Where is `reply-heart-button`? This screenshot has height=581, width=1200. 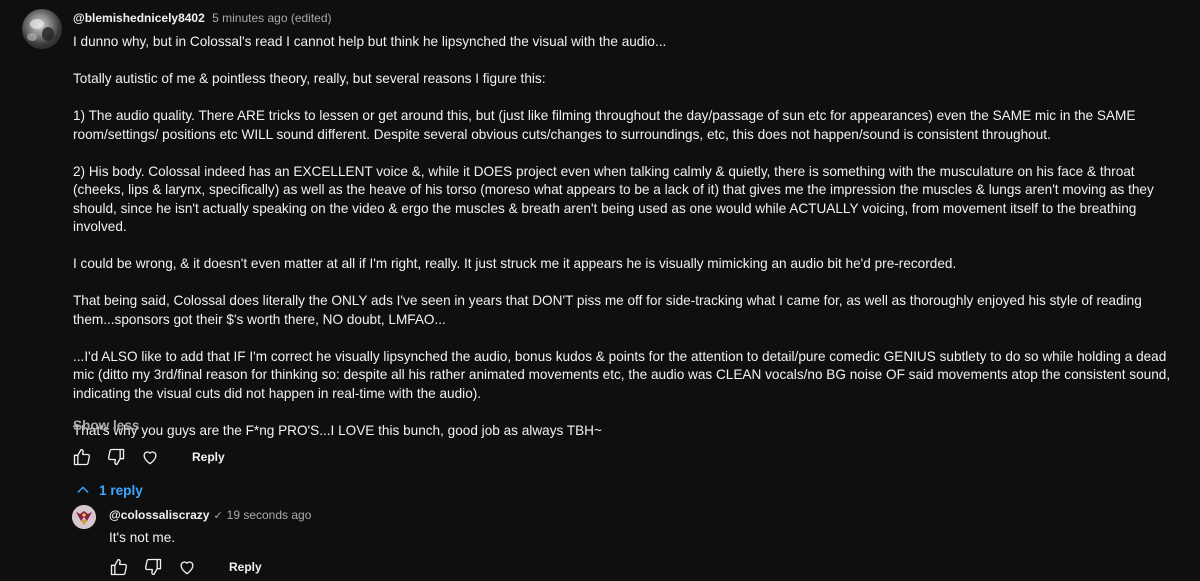 reply-heart-button is located at coordinates (187, 567).